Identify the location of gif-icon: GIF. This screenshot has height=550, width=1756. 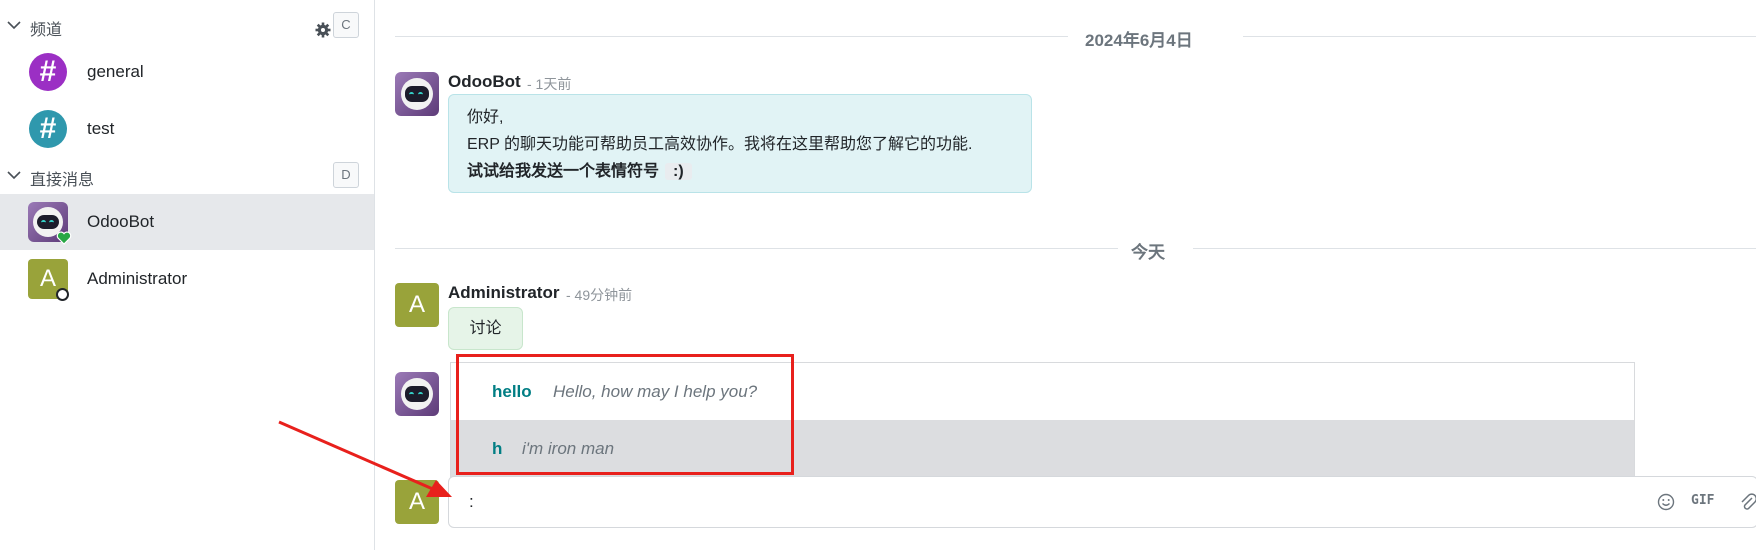
(1702, 500).